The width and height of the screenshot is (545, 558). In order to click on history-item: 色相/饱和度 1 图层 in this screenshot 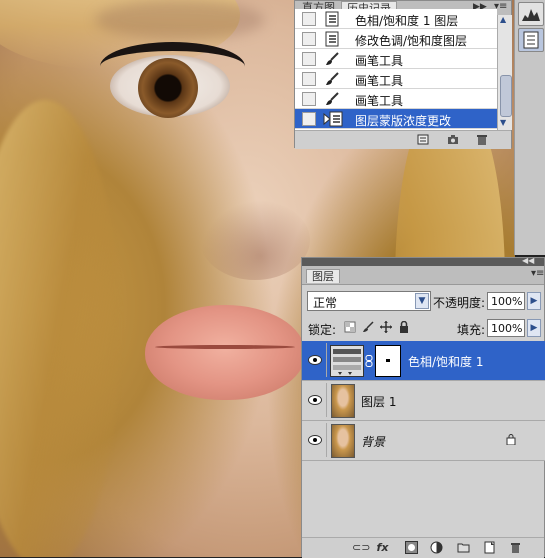, I will do `click(396, 19)`.